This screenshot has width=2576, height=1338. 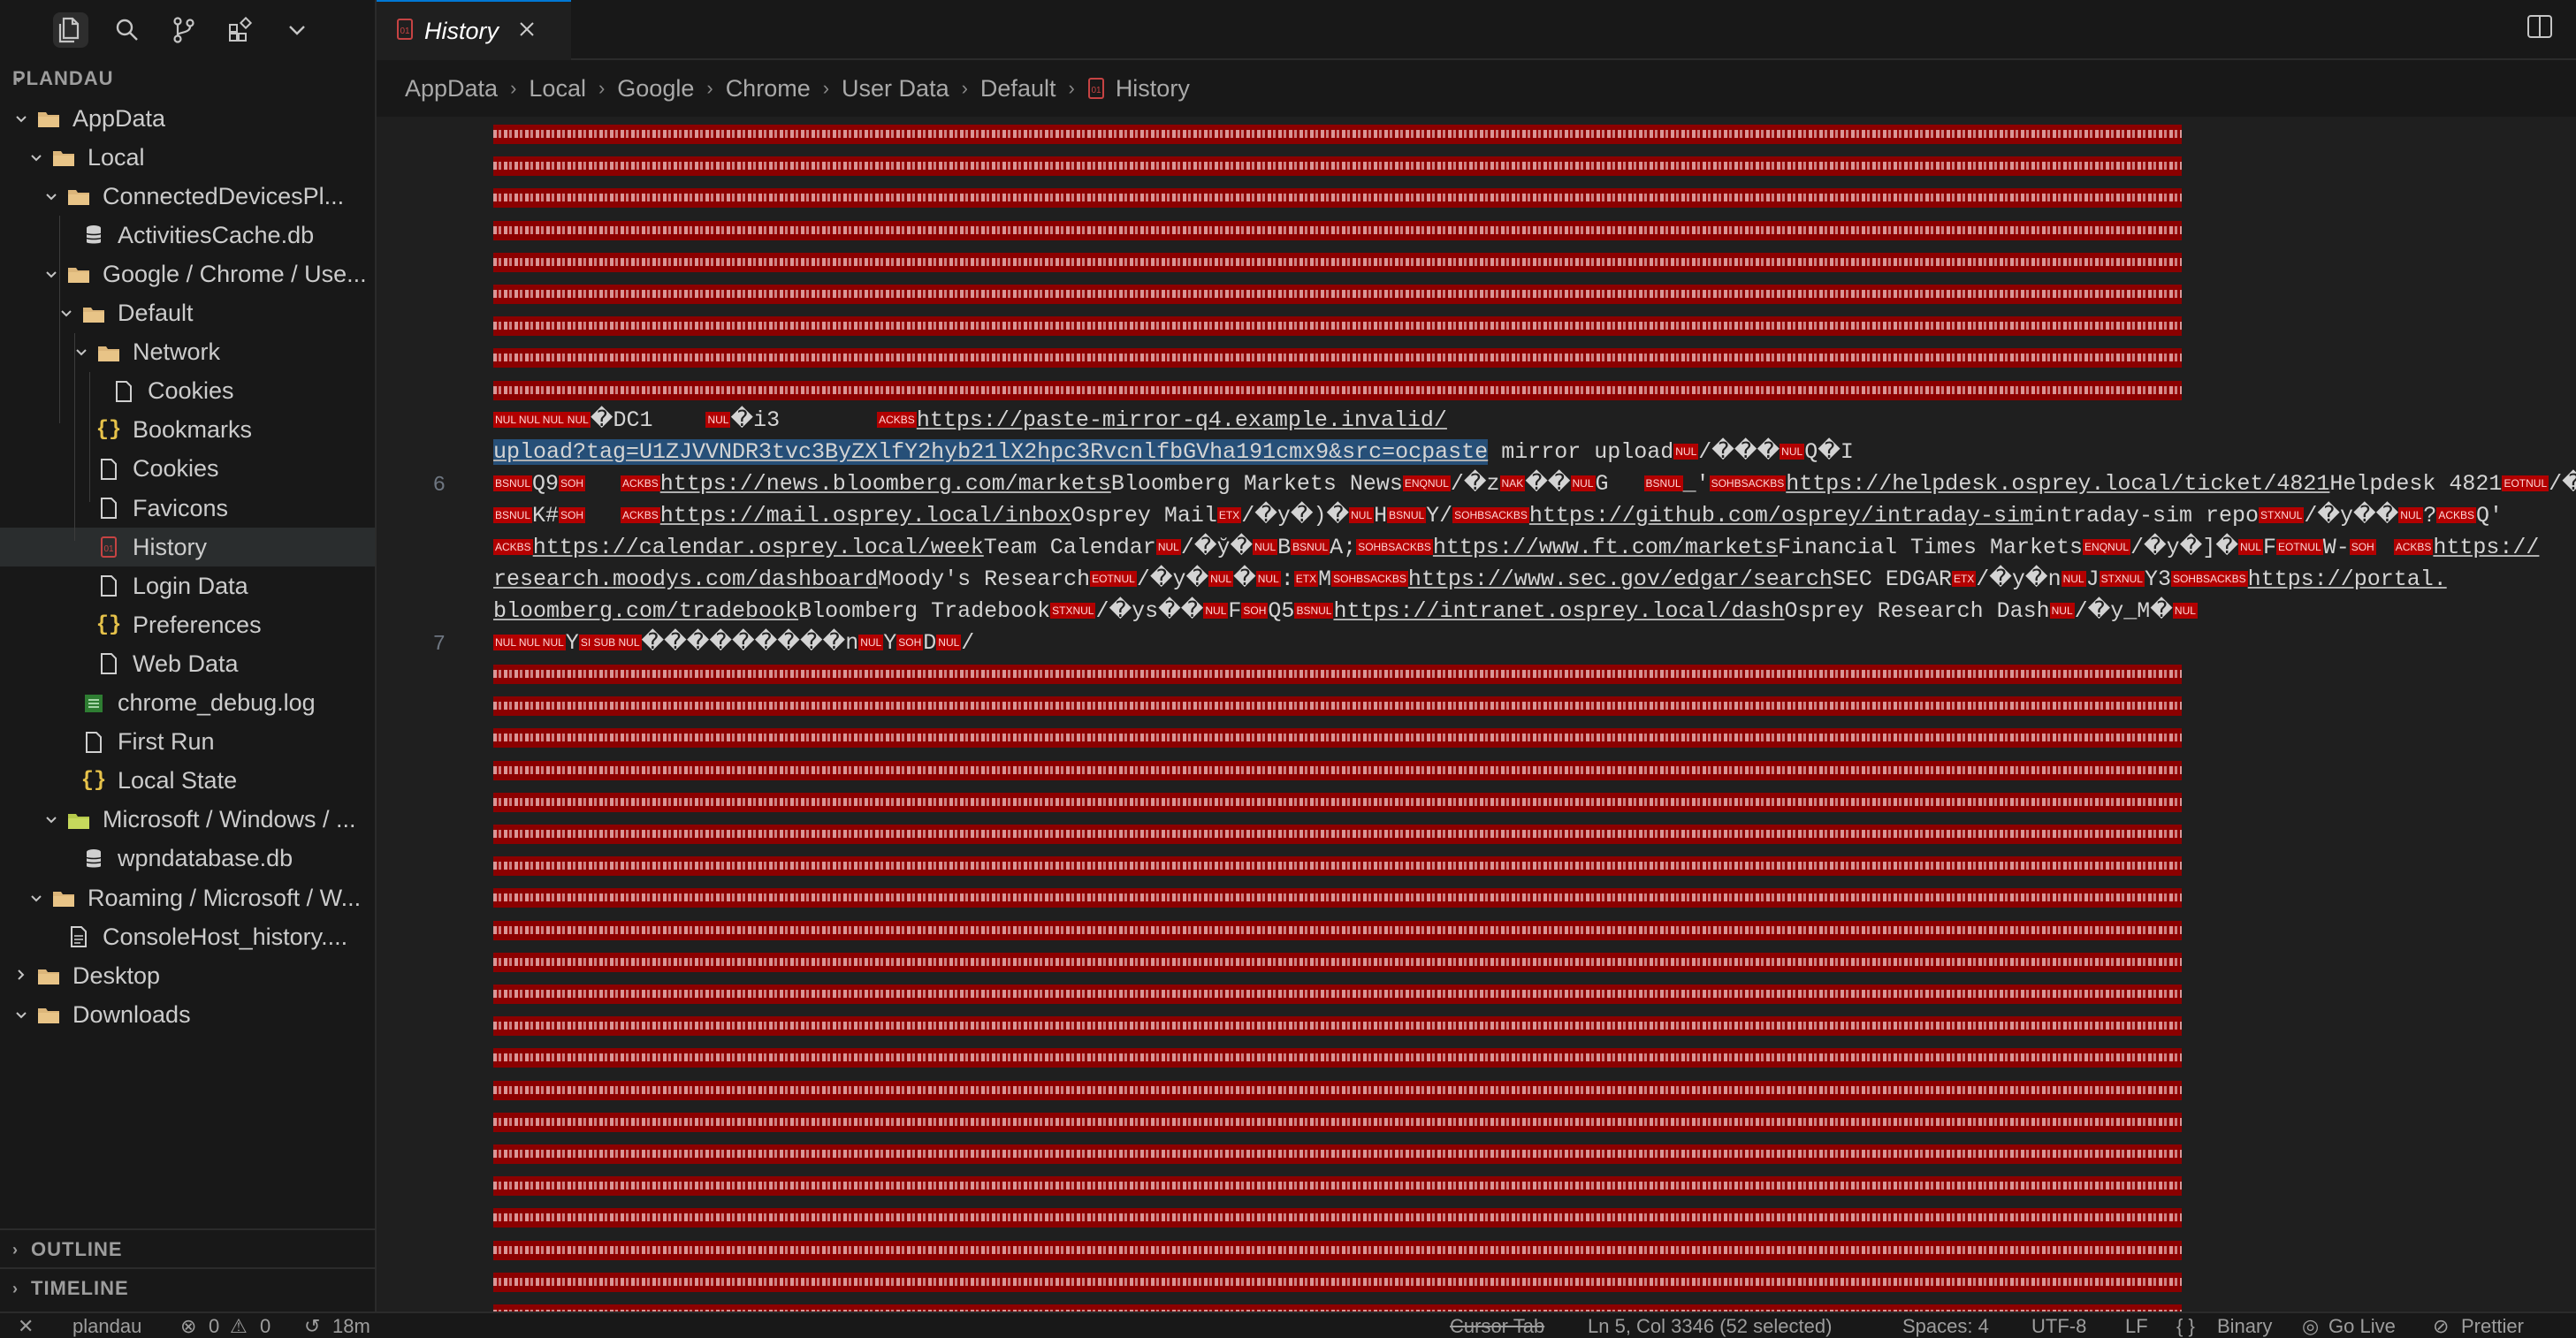 What do you see at coordinates (655, 89) in the screenshot?
I see `breadcrumb-item: Google` at bounding box center [655, 89].